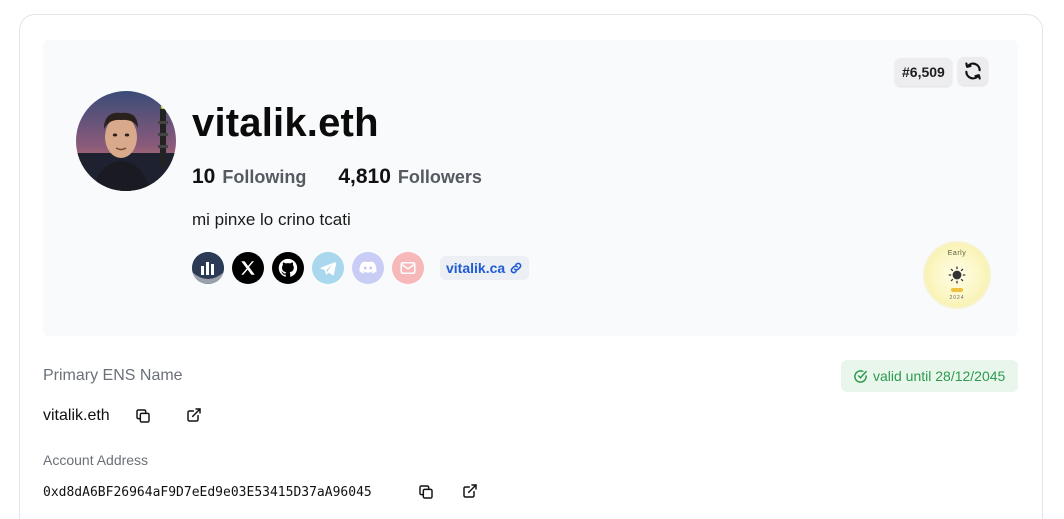 This screenshot has width=1064, height=519. I want to click on following-count: 10, so click(203, 177).